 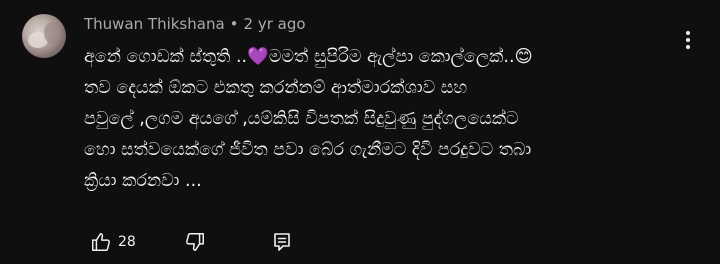 I want to click on comment-header: Thuwan Thikshana • 2 yr ago, so click(x=195, y=24).